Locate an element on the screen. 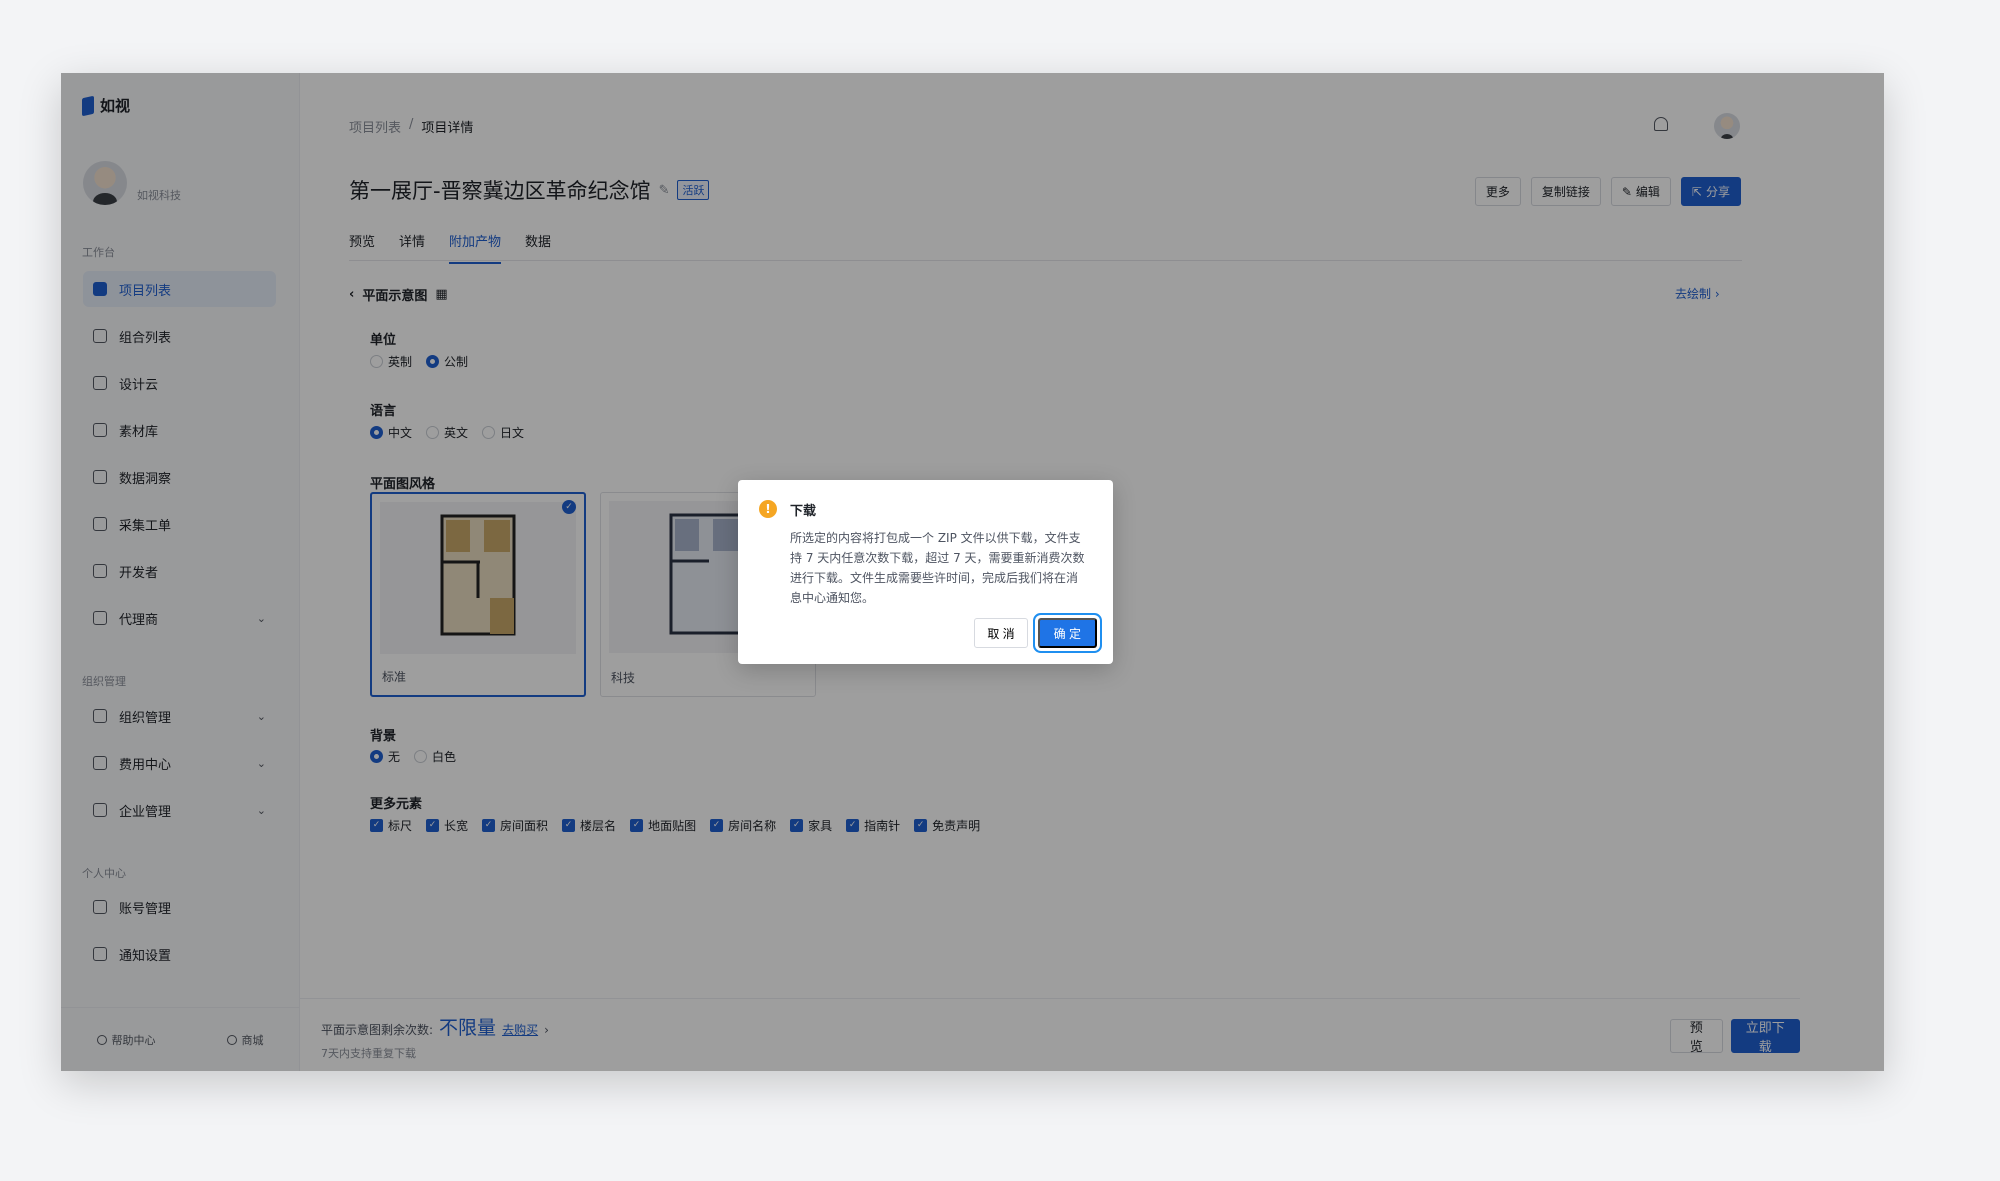 This screenshot has height=1181, width=2000. dialog-title: 下载 is located at coordinates (803, 511).